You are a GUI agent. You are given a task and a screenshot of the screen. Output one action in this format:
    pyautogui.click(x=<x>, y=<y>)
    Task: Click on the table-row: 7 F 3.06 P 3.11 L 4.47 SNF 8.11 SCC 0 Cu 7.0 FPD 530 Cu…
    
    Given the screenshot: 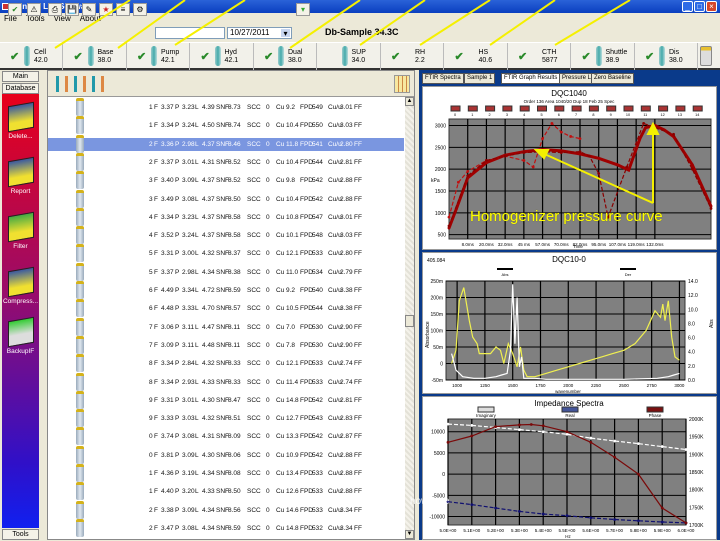 What is the action you would take?
    pyautogui.click(x=226, y=326)
    